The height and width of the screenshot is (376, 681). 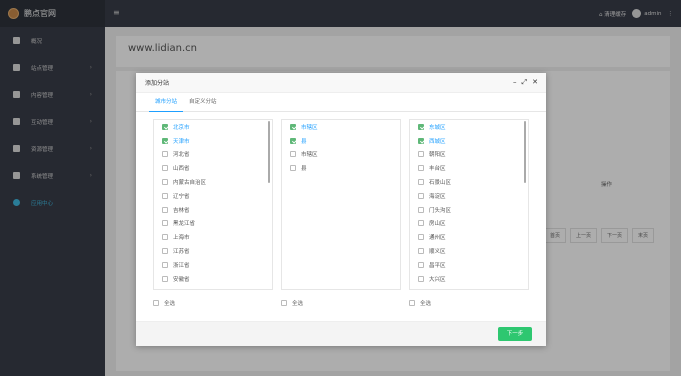 I want to click on province-list: 北京市天津市河北省山西省内蒙古自治区 辽宁省吉林省黑龙江省上海市江苏省浙江省安徽省, so click(x=213, y=204).